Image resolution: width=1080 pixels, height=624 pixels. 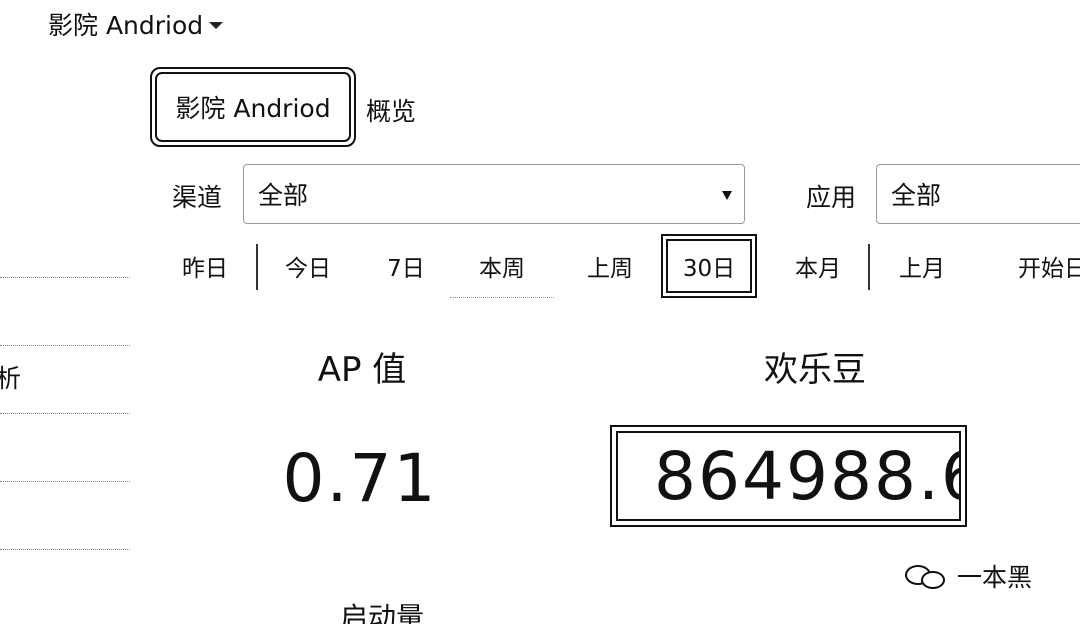 What do you see at coordinates (382, 612) in the screenshot?
I see `launch-metric-title: 启动量` at bounding box center [382, 612].